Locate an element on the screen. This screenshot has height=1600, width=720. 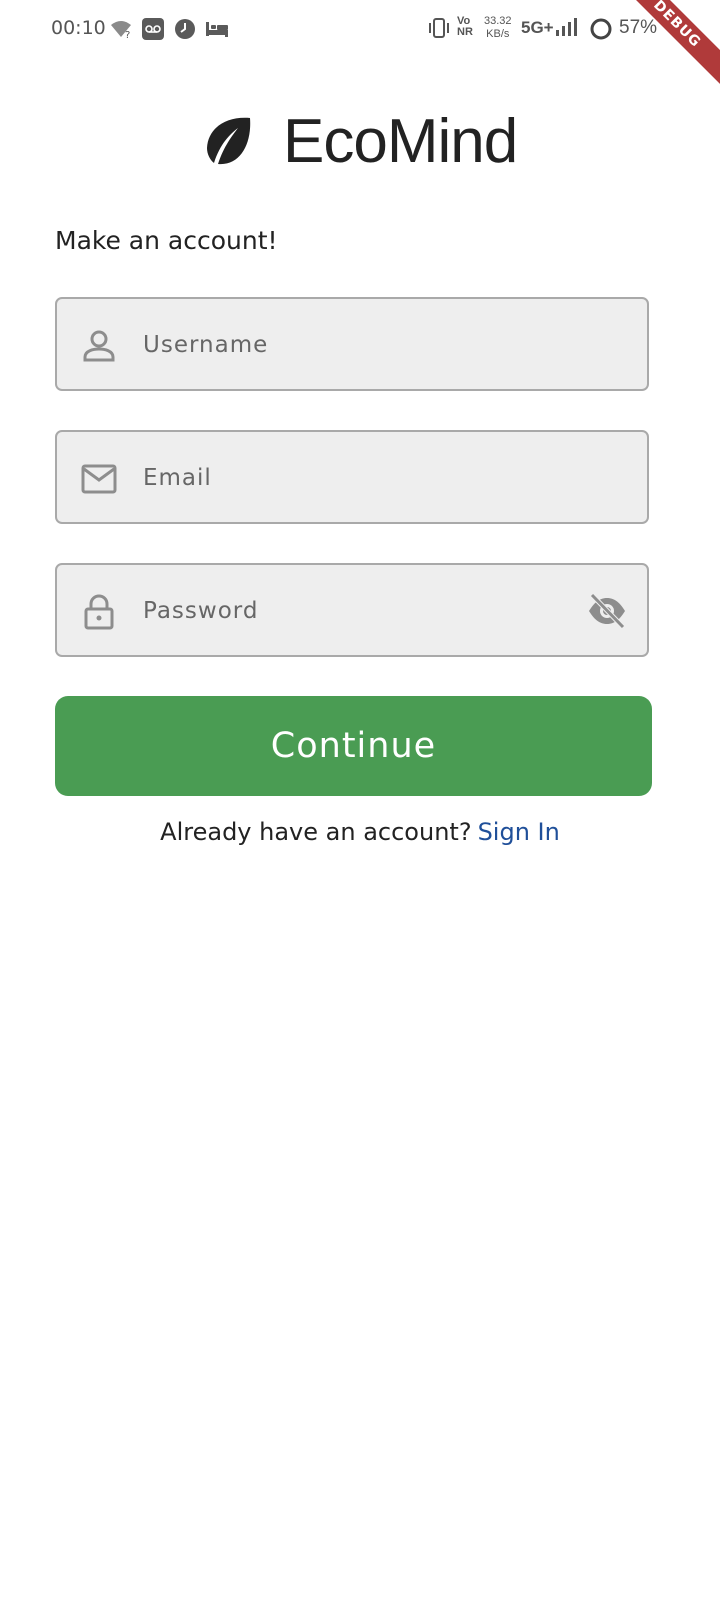
app-logo: EcoMind is located at coordinates (361, 141).